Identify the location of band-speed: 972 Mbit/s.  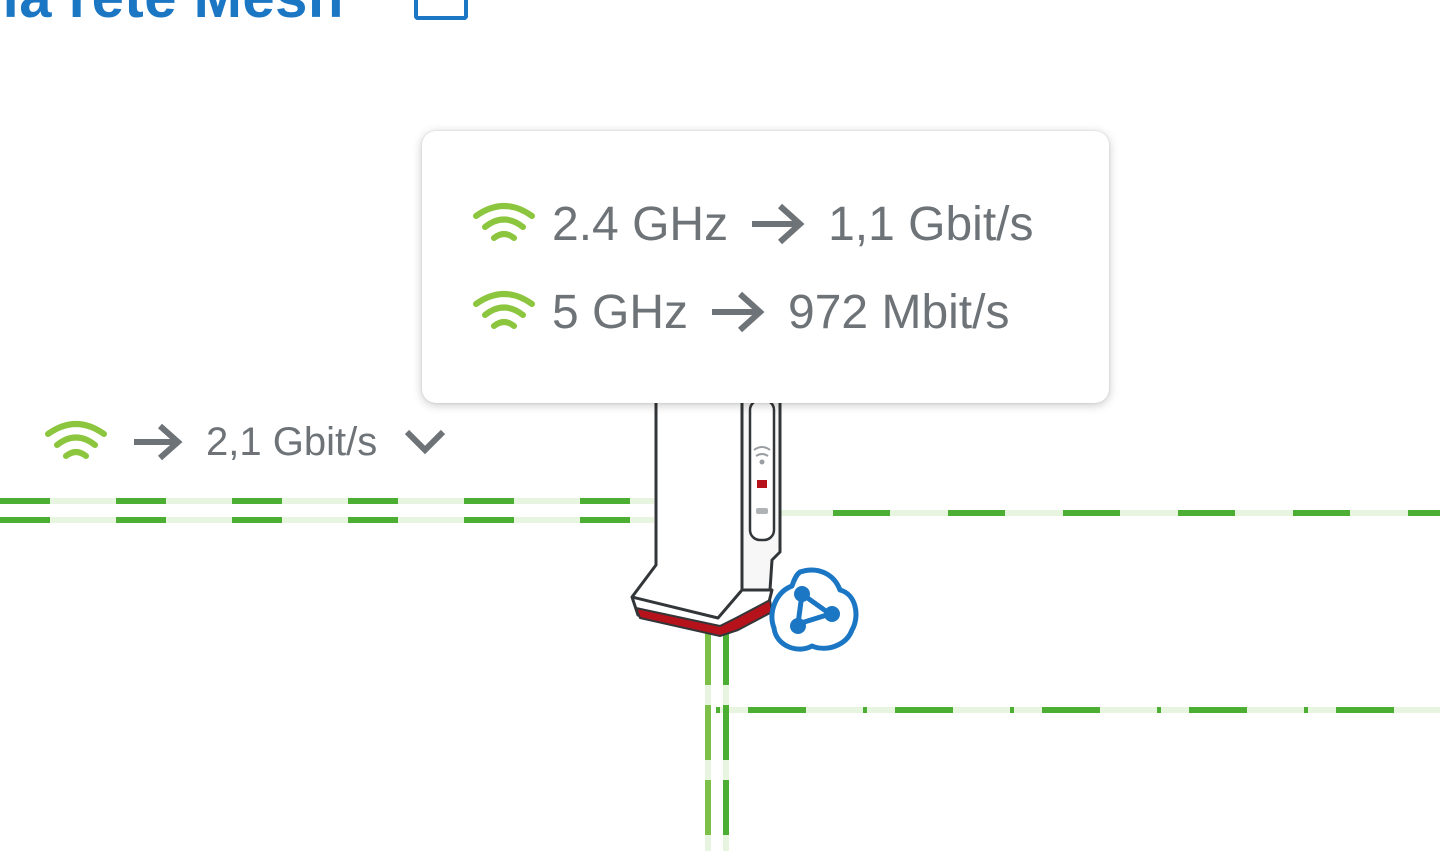
(899, 312).